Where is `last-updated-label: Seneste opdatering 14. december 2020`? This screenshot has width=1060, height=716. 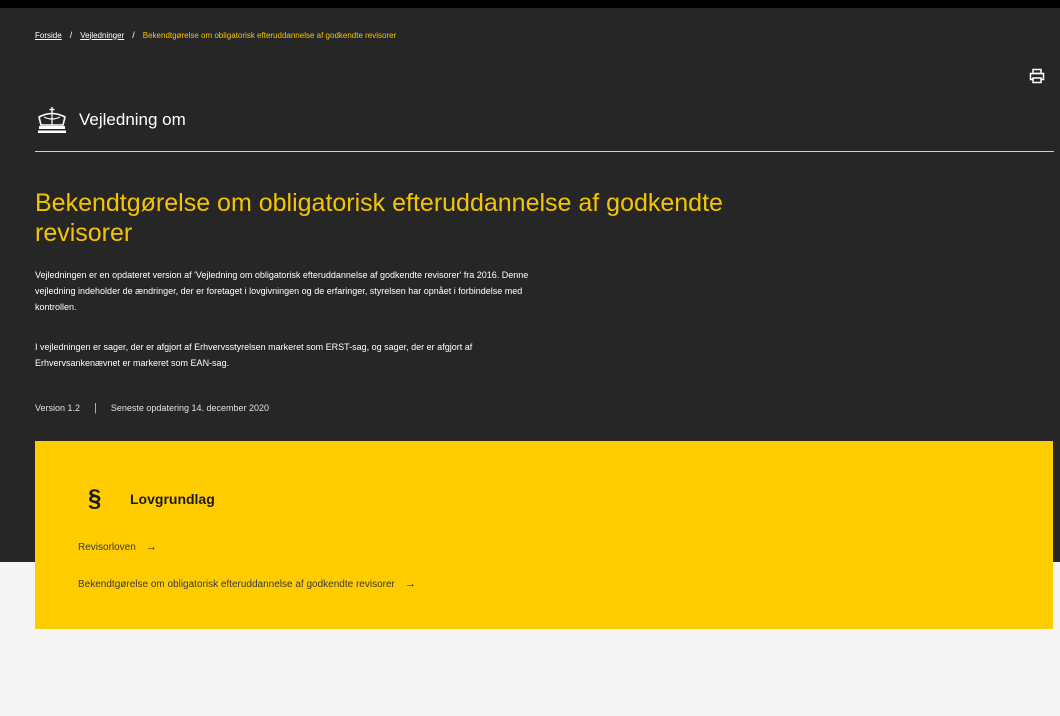
last-updated-label: Seneste opdatering 14. december 2020 is located at coordinates (190, 408).